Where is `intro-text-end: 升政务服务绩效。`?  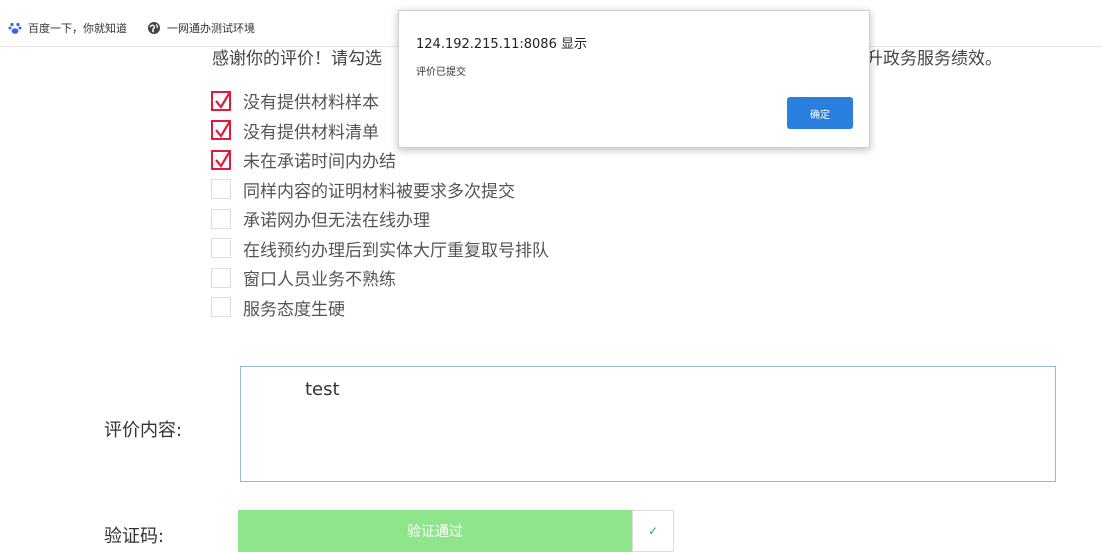 intro-text-end: 升政务服务绩效。 is located at coordinates (934, 59).